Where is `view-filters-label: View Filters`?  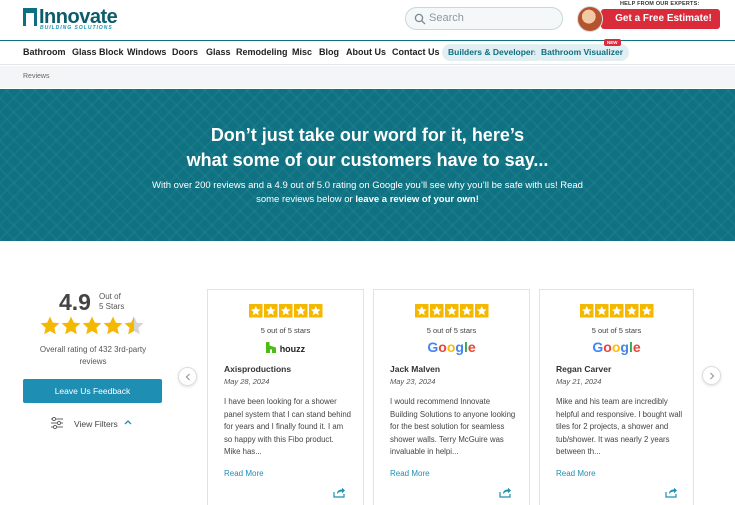
view-filters-label: View Filters is located at coordinates (96, 424).